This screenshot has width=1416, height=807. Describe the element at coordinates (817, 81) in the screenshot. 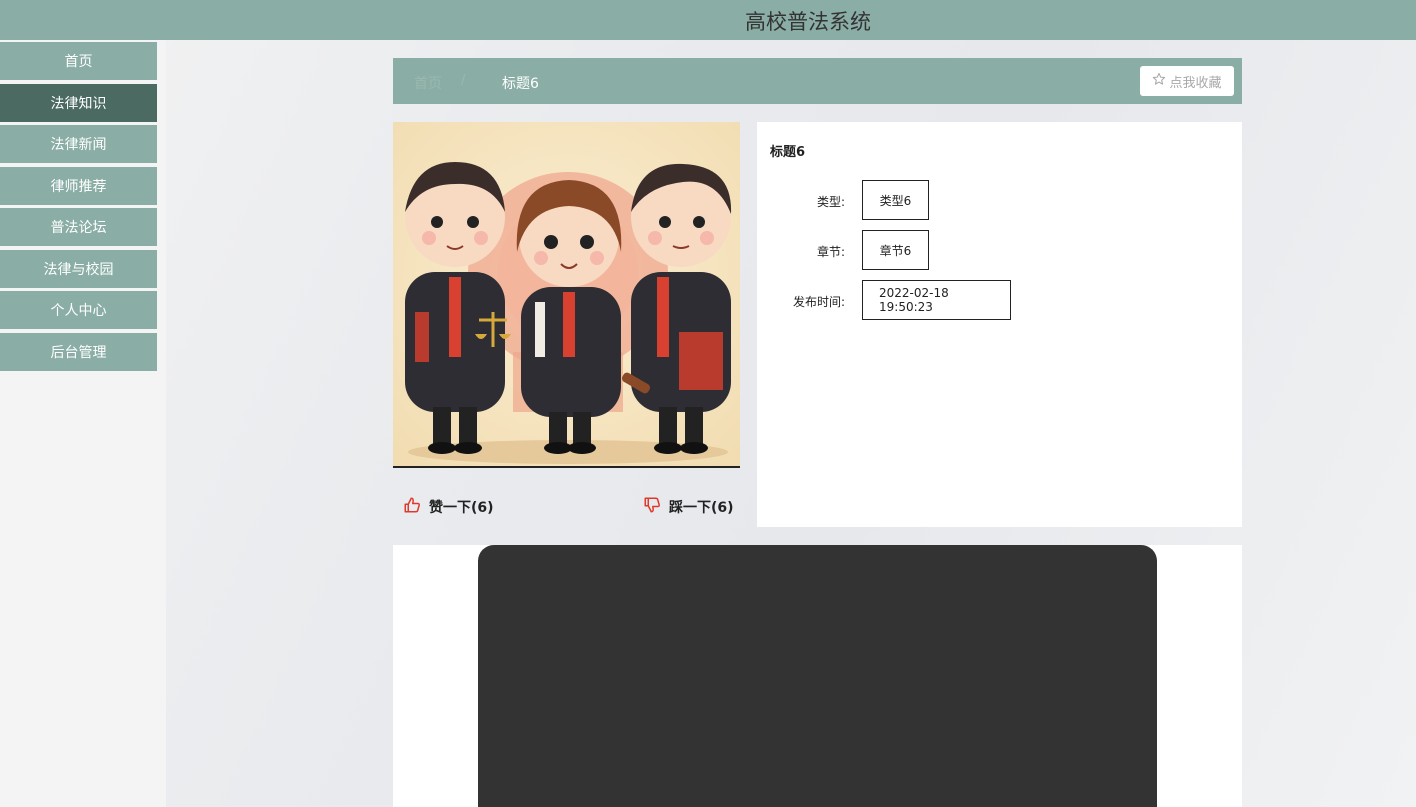

I see `breadcrumb: 首页 / 标题6 点我收藏` at that location.